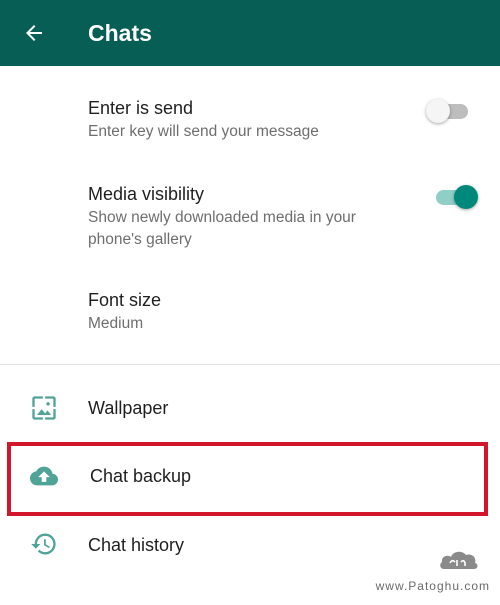 The image size is (500, 605). Describe the element at coordinates (125, 300) in the screenshot. I see `setting-title: Font size` at that location.